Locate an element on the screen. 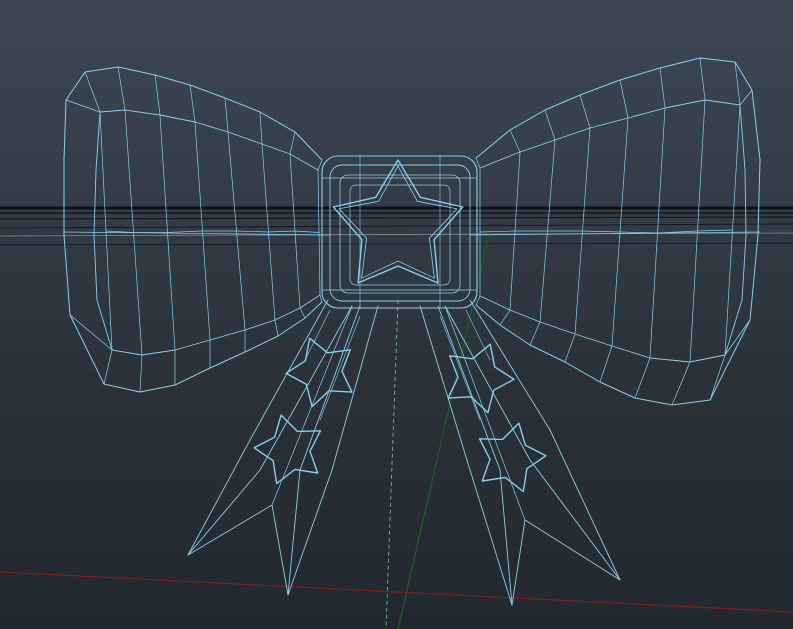 This screenshot has width=793, height=629. right-loop-top-inner-contour is located at coordinates (610, 134).